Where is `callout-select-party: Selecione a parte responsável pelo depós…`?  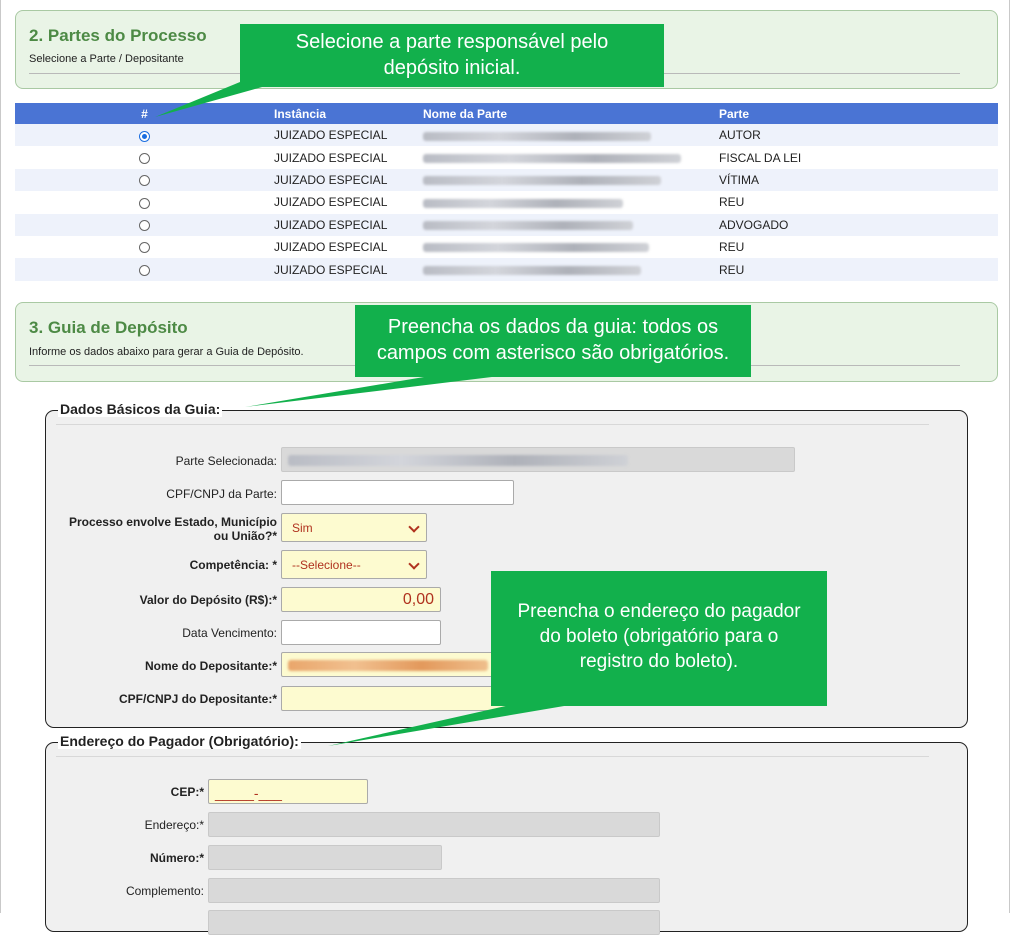
callout-select-party: Selecione a parte responsável pelo depós… is located at coordinates (452, 55).